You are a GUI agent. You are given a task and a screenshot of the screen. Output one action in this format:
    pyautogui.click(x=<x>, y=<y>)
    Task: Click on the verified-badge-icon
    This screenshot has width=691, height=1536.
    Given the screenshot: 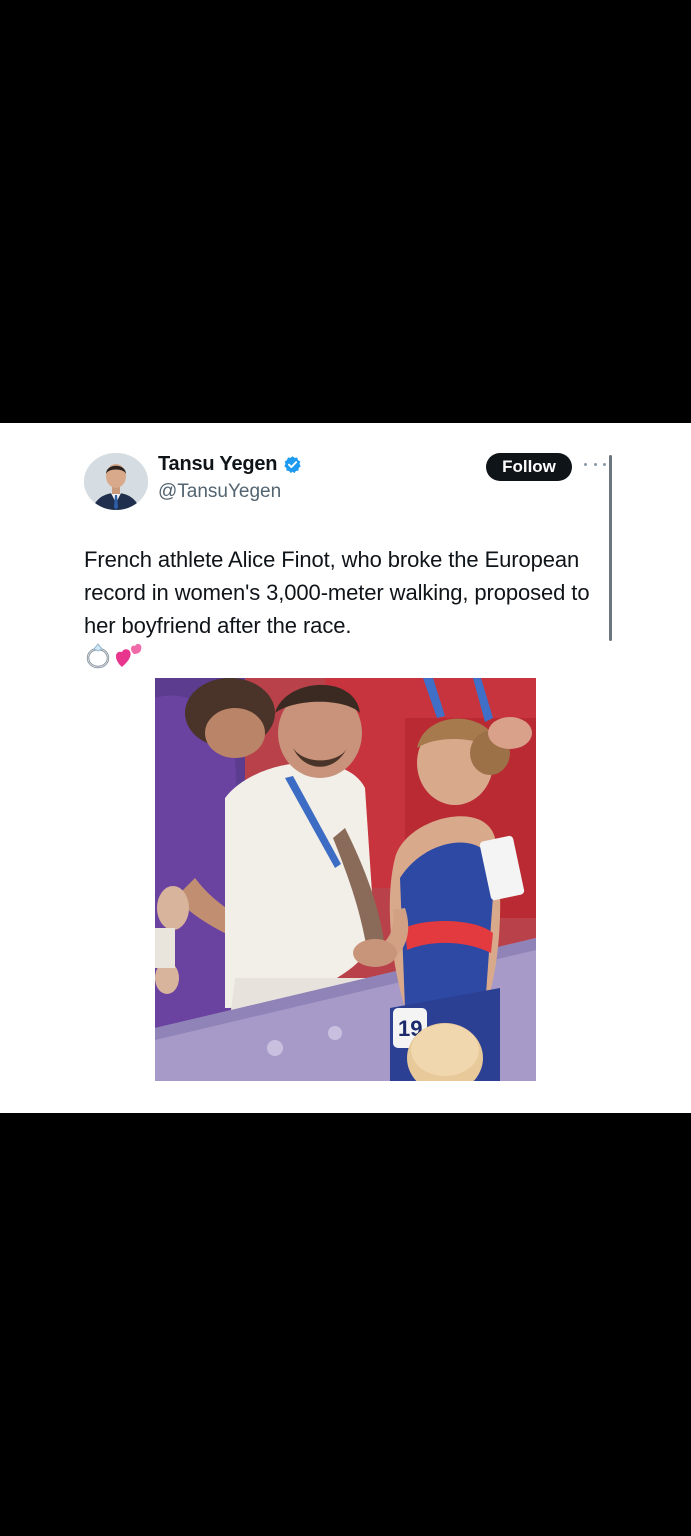 What is the action you would take?
    pyautogui.click(x=292, y=464)
    